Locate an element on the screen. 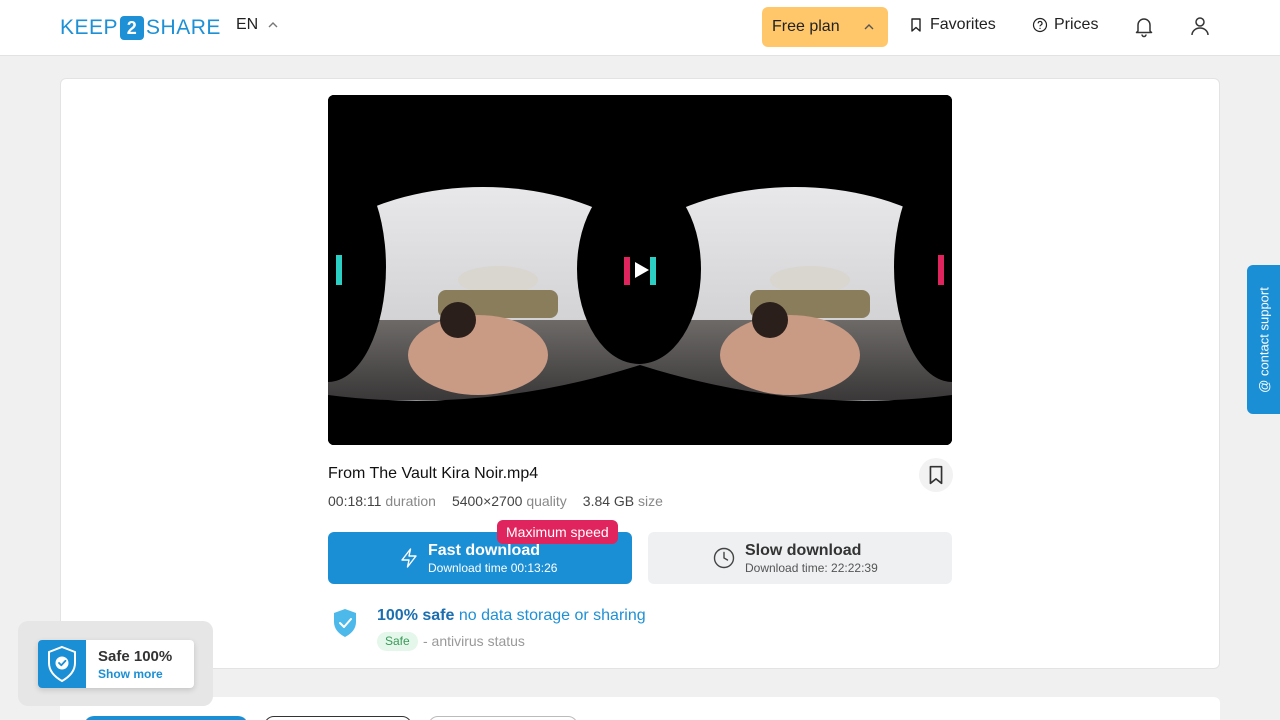  safety-rest: no data storage or sharing is located at coordinates (552, 615).